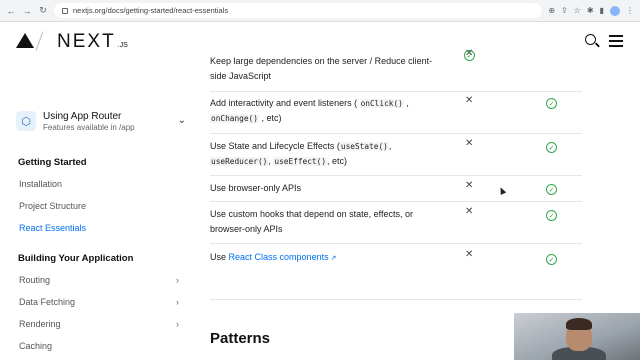 The image size is (640, 360). Describe the element at coordinates (602, 10) in the screenshot. I see `sidepanel-icon: ▮` at that location.